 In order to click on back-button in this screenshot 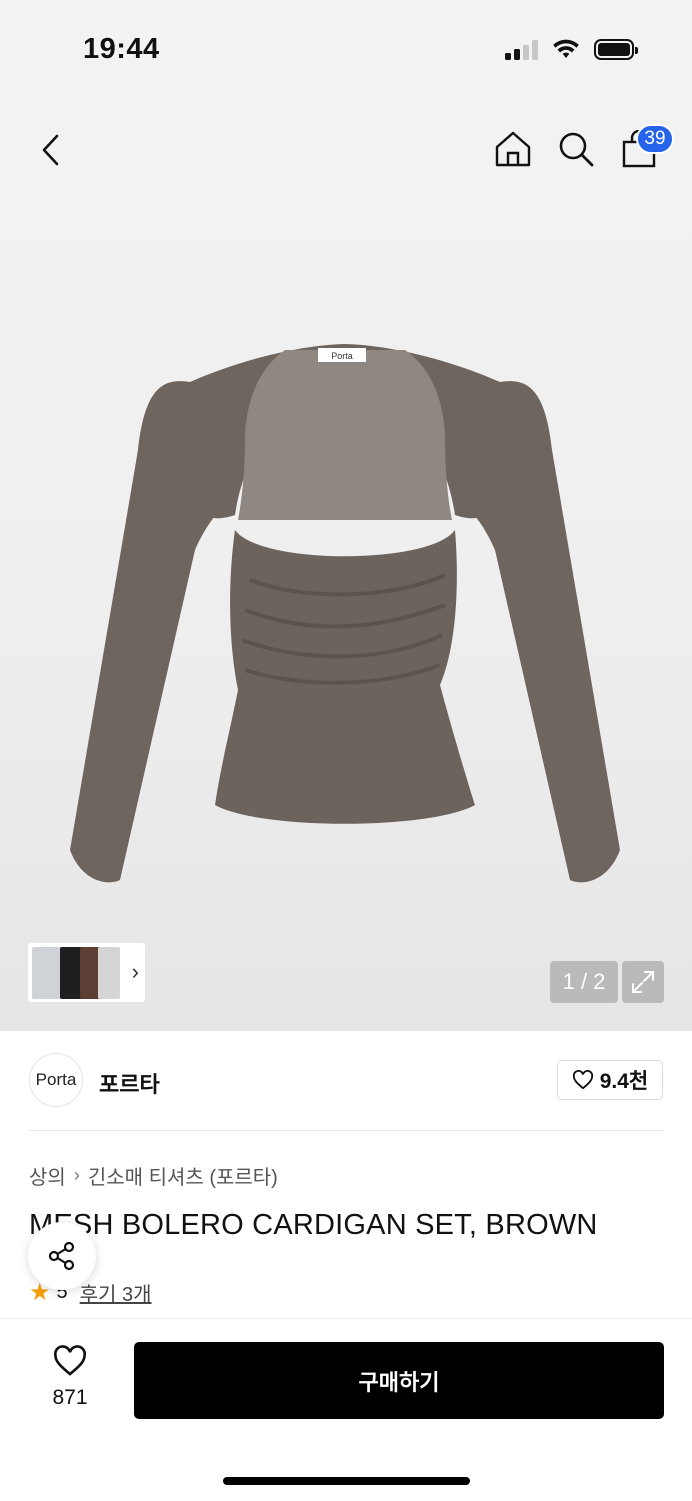, I will do `click(50, 150)`.